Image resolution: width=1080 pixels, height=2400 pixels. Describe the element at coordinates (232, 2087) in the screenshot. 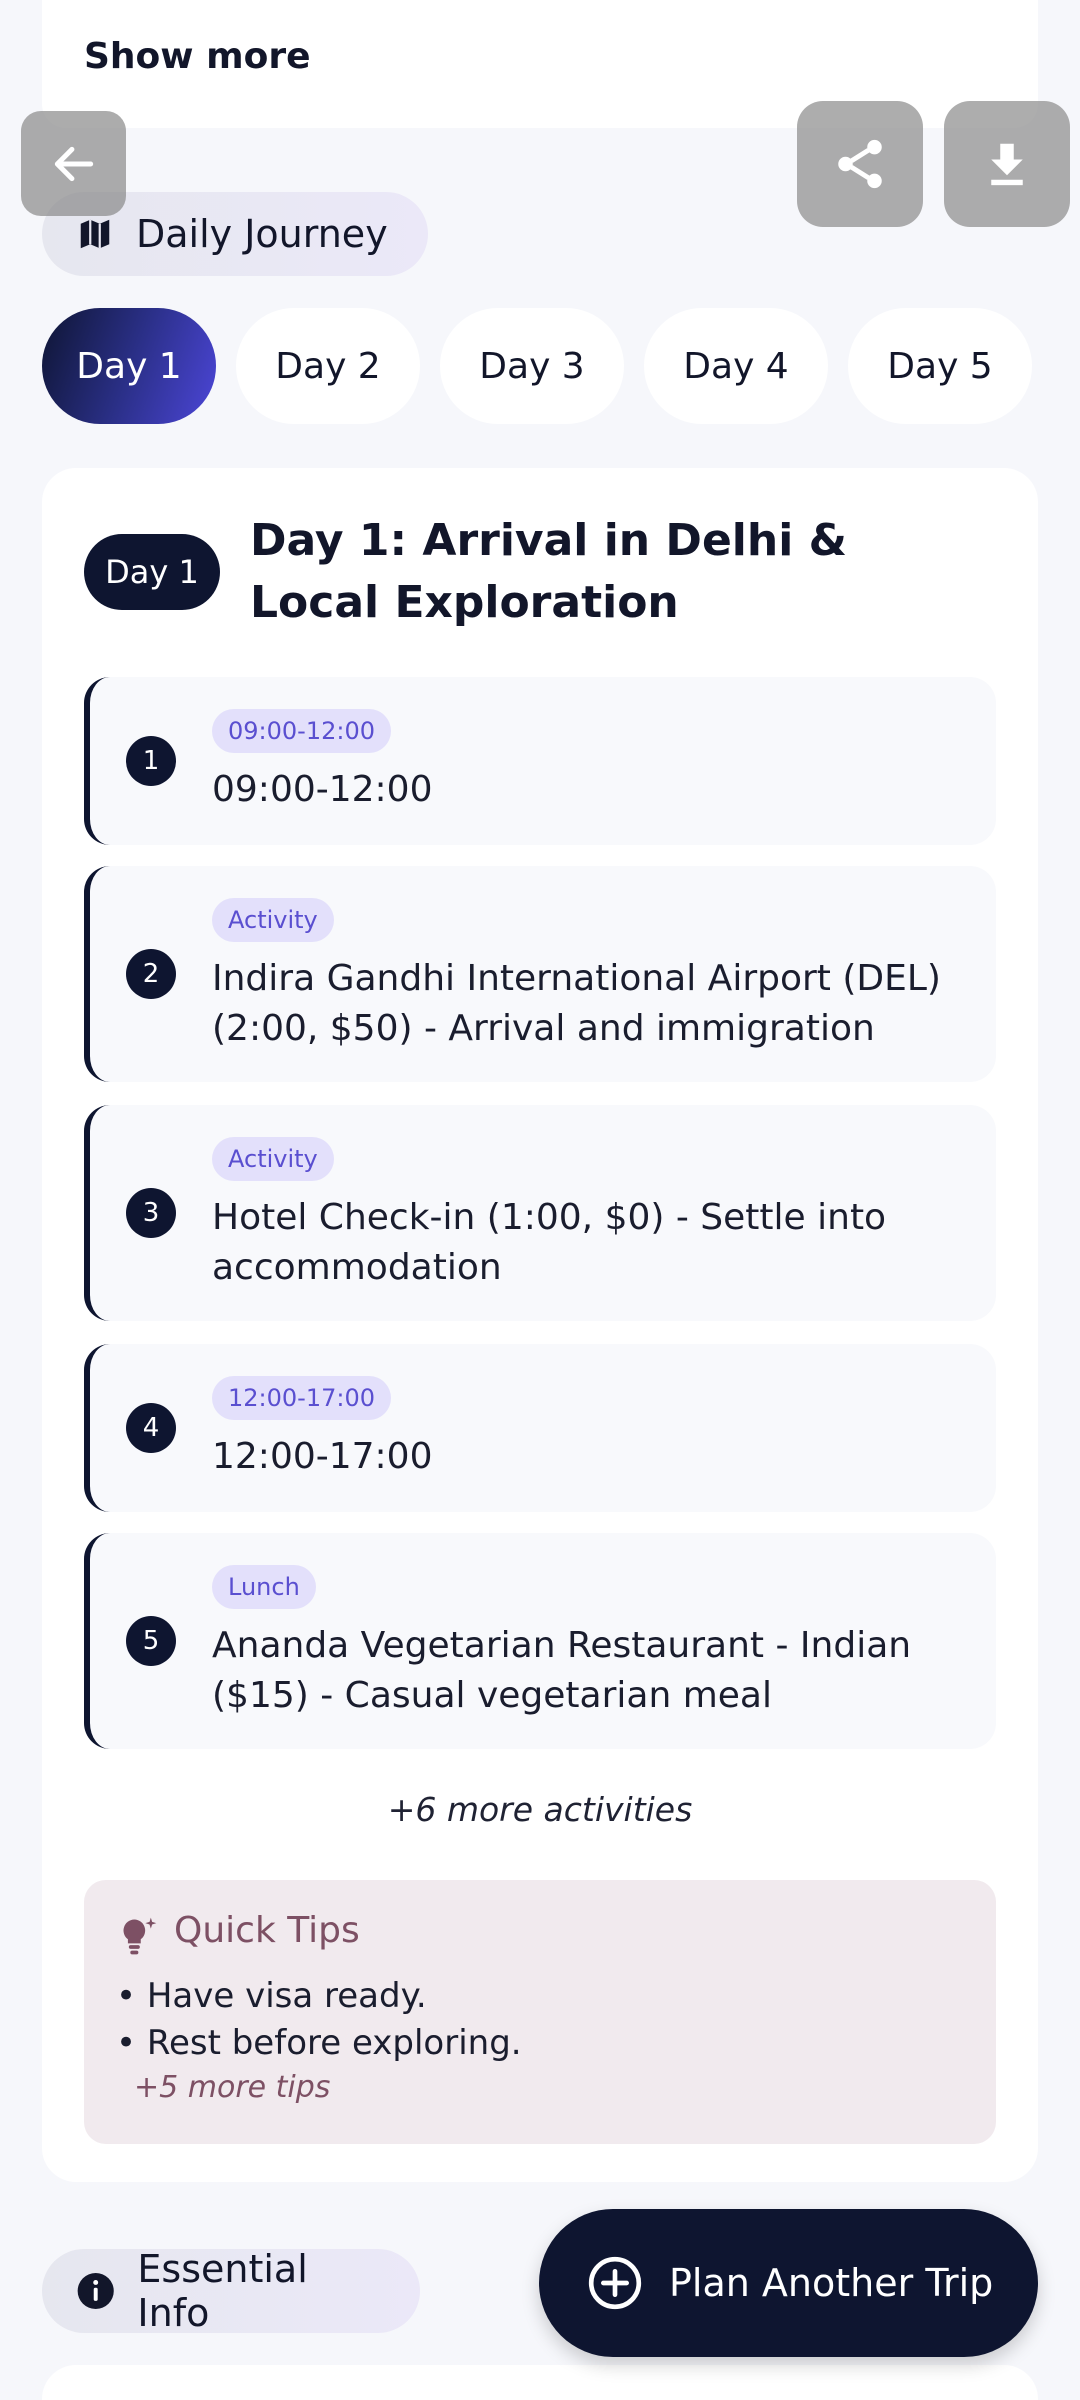

I see `more-tips-link: +5 more tips` at that location.